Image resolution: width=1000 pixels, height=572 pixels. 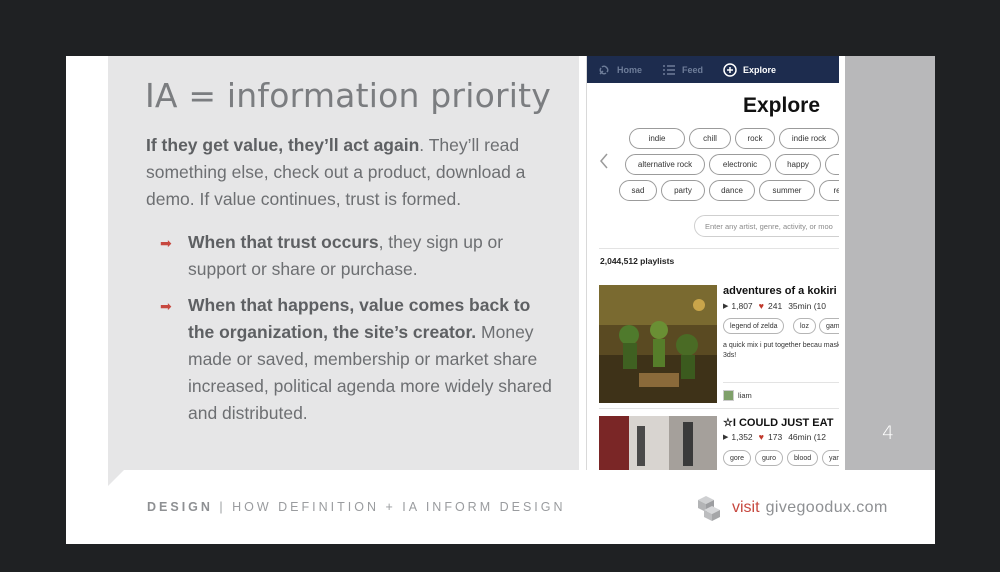 I want to click on playlist-tag: legend of zelda, so click(x=754, y=326).